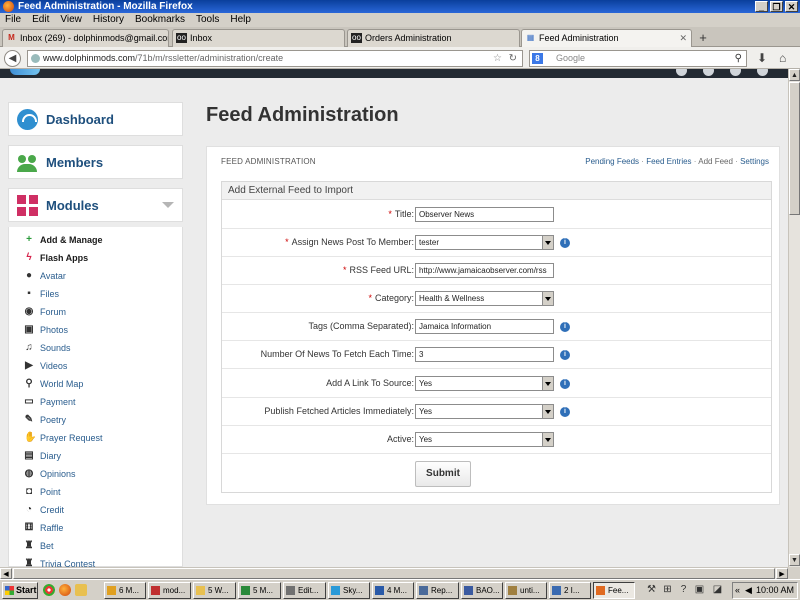  Describe the element at coordinates (20, 590) in the screenshot. I see `start-button: Start` at that location.